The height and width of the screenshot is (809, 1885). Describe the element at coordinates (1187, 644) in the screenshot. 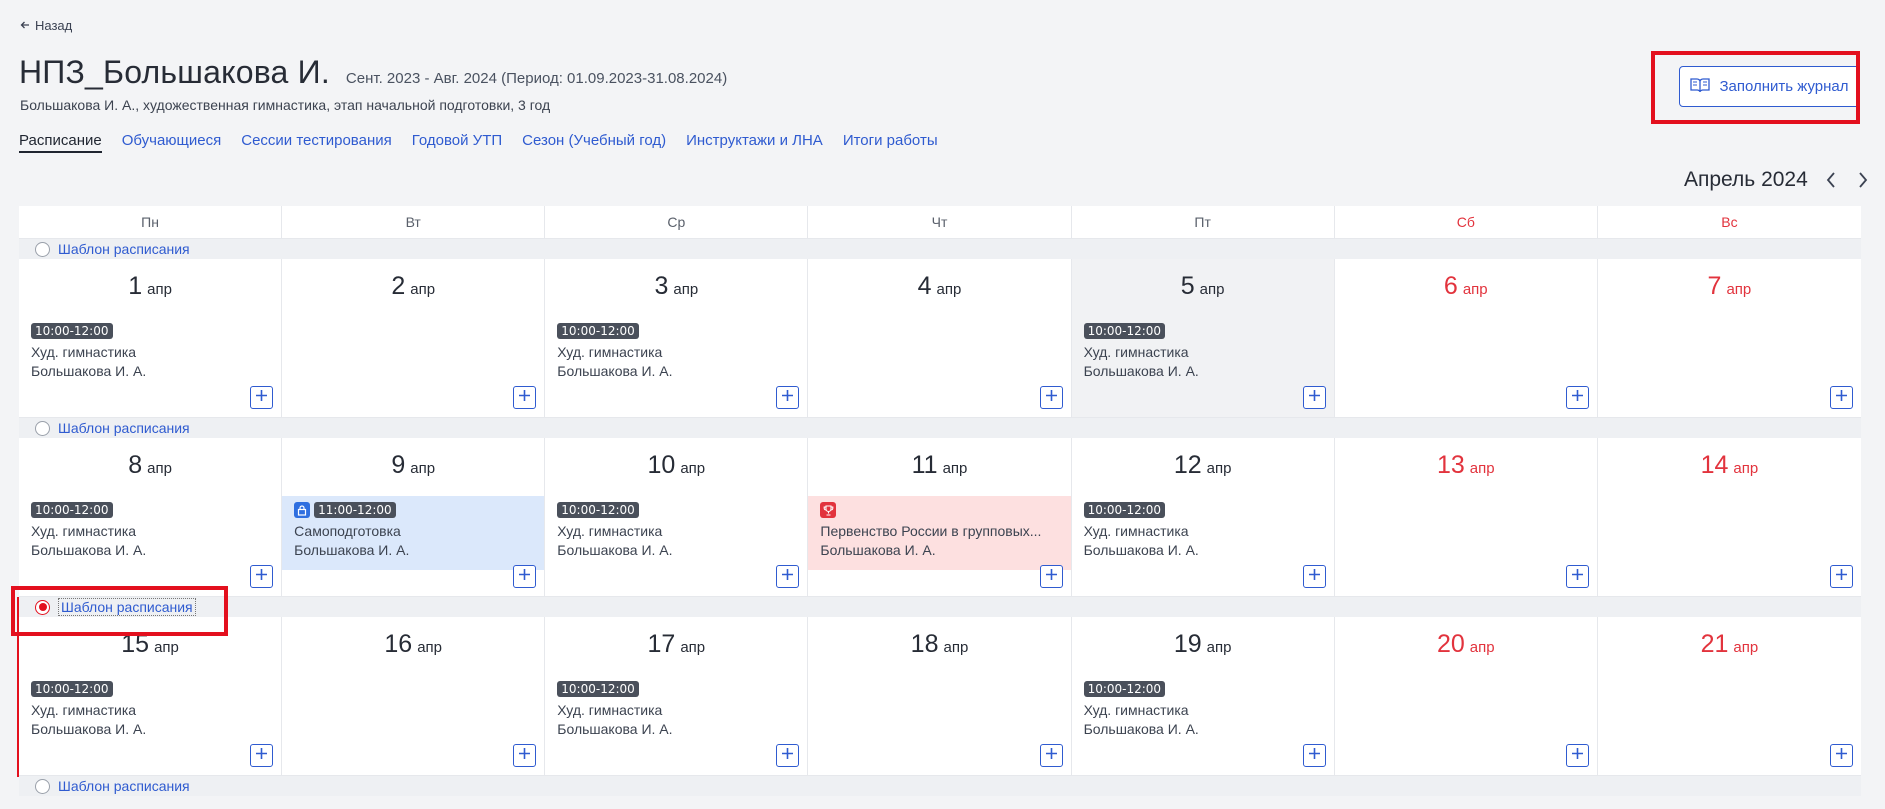

I see `day-digit: 19` at that location.